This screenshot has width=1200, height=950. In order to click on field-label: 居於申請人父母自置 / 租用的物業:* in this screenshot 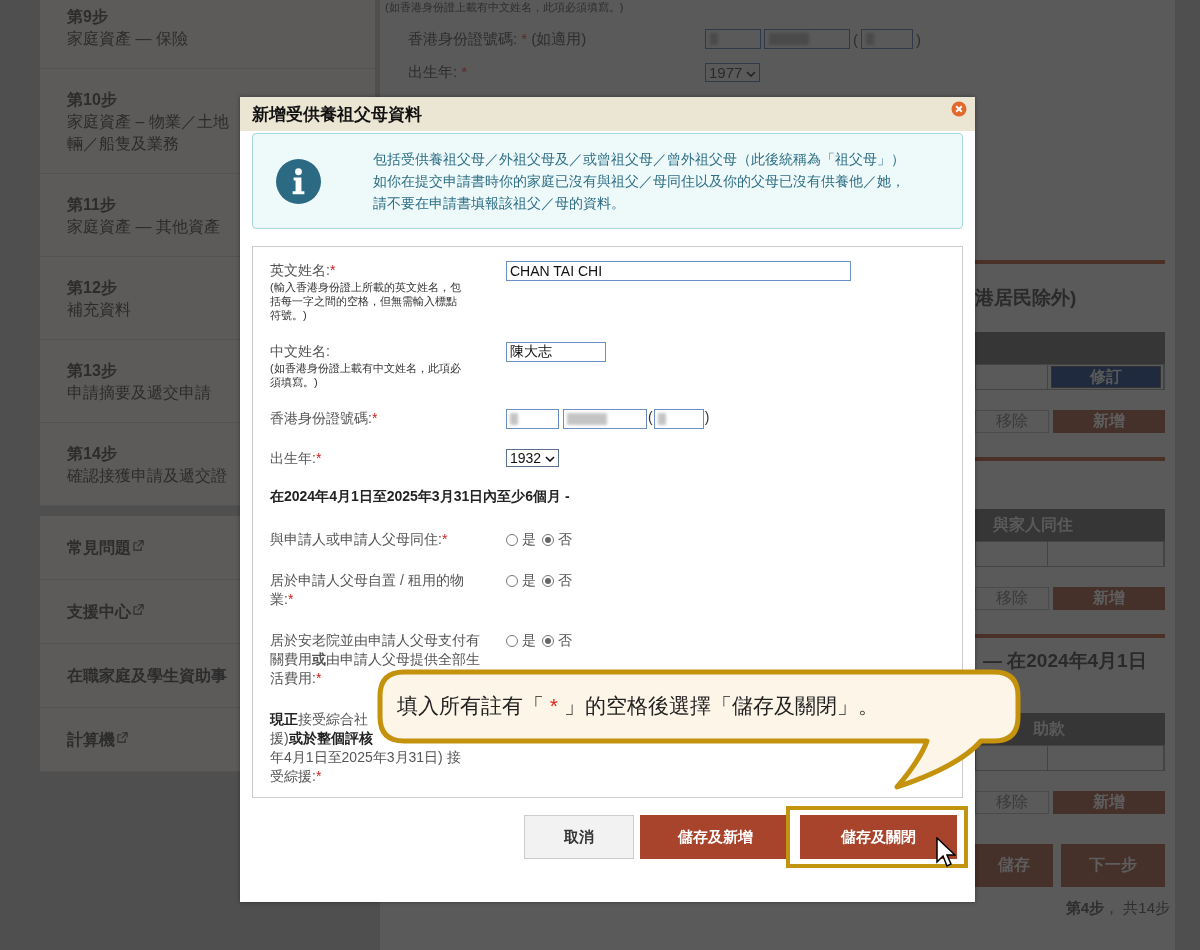, I will do `click(367, 590)`.